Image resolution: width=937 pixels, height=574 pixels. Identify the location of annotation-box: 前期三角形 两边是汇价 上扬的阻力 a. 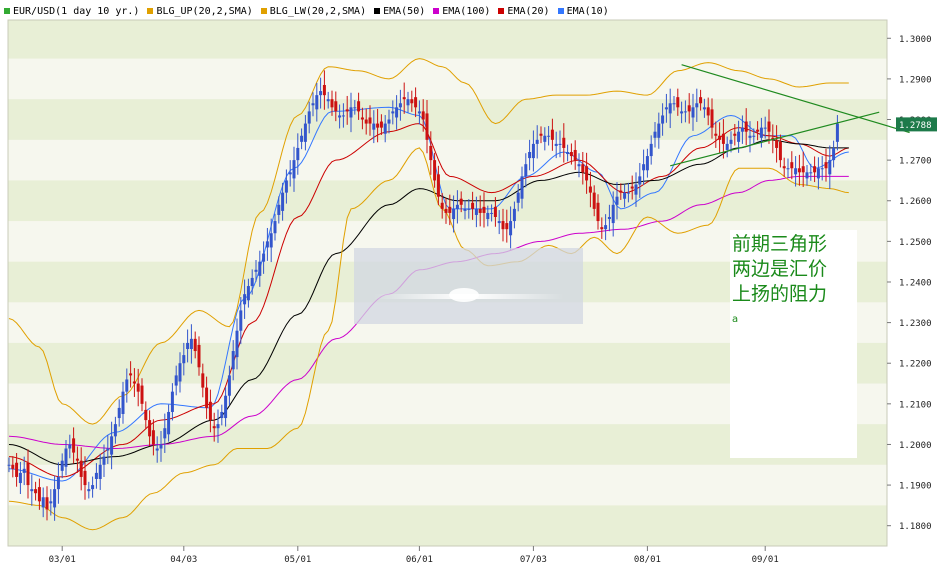
(793, 344).